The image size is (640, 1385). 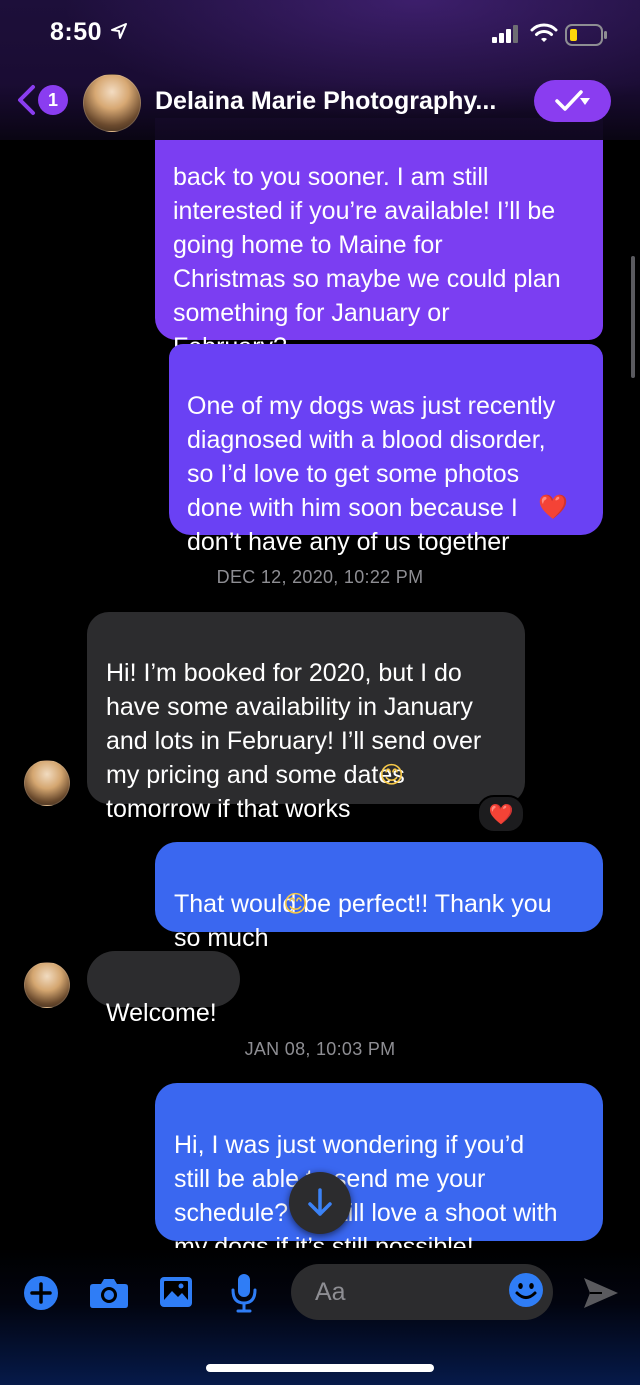 I want to click on arrow-down-icon, so click(x=320, y=1202).